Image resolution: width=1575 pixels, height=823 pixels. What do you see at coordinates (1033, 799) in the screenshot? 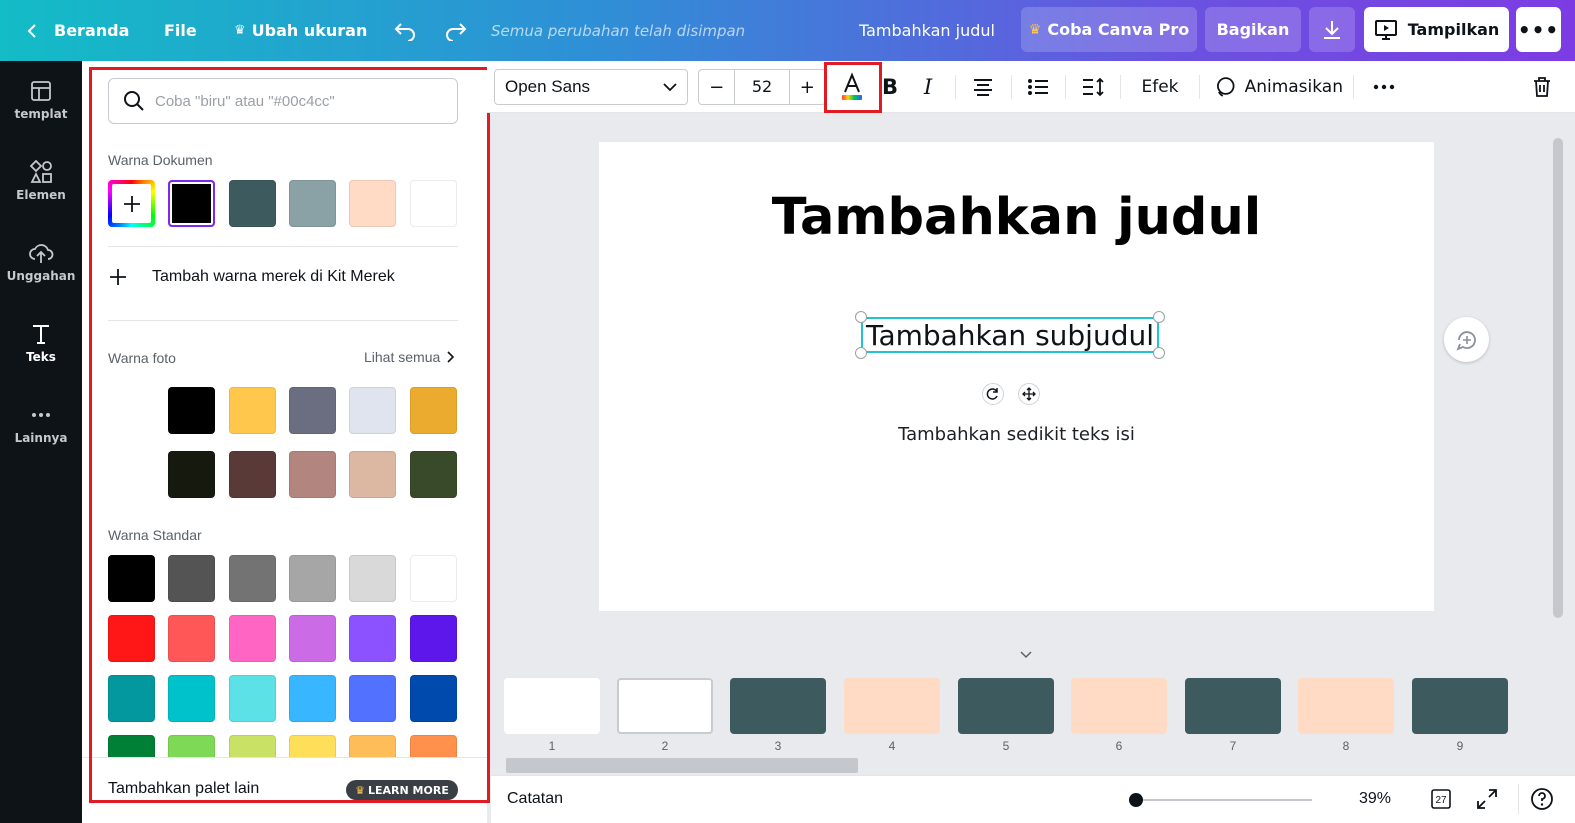
I see `bottom-bar: Catatan 39% 27` at bounding box center [1033, 799].